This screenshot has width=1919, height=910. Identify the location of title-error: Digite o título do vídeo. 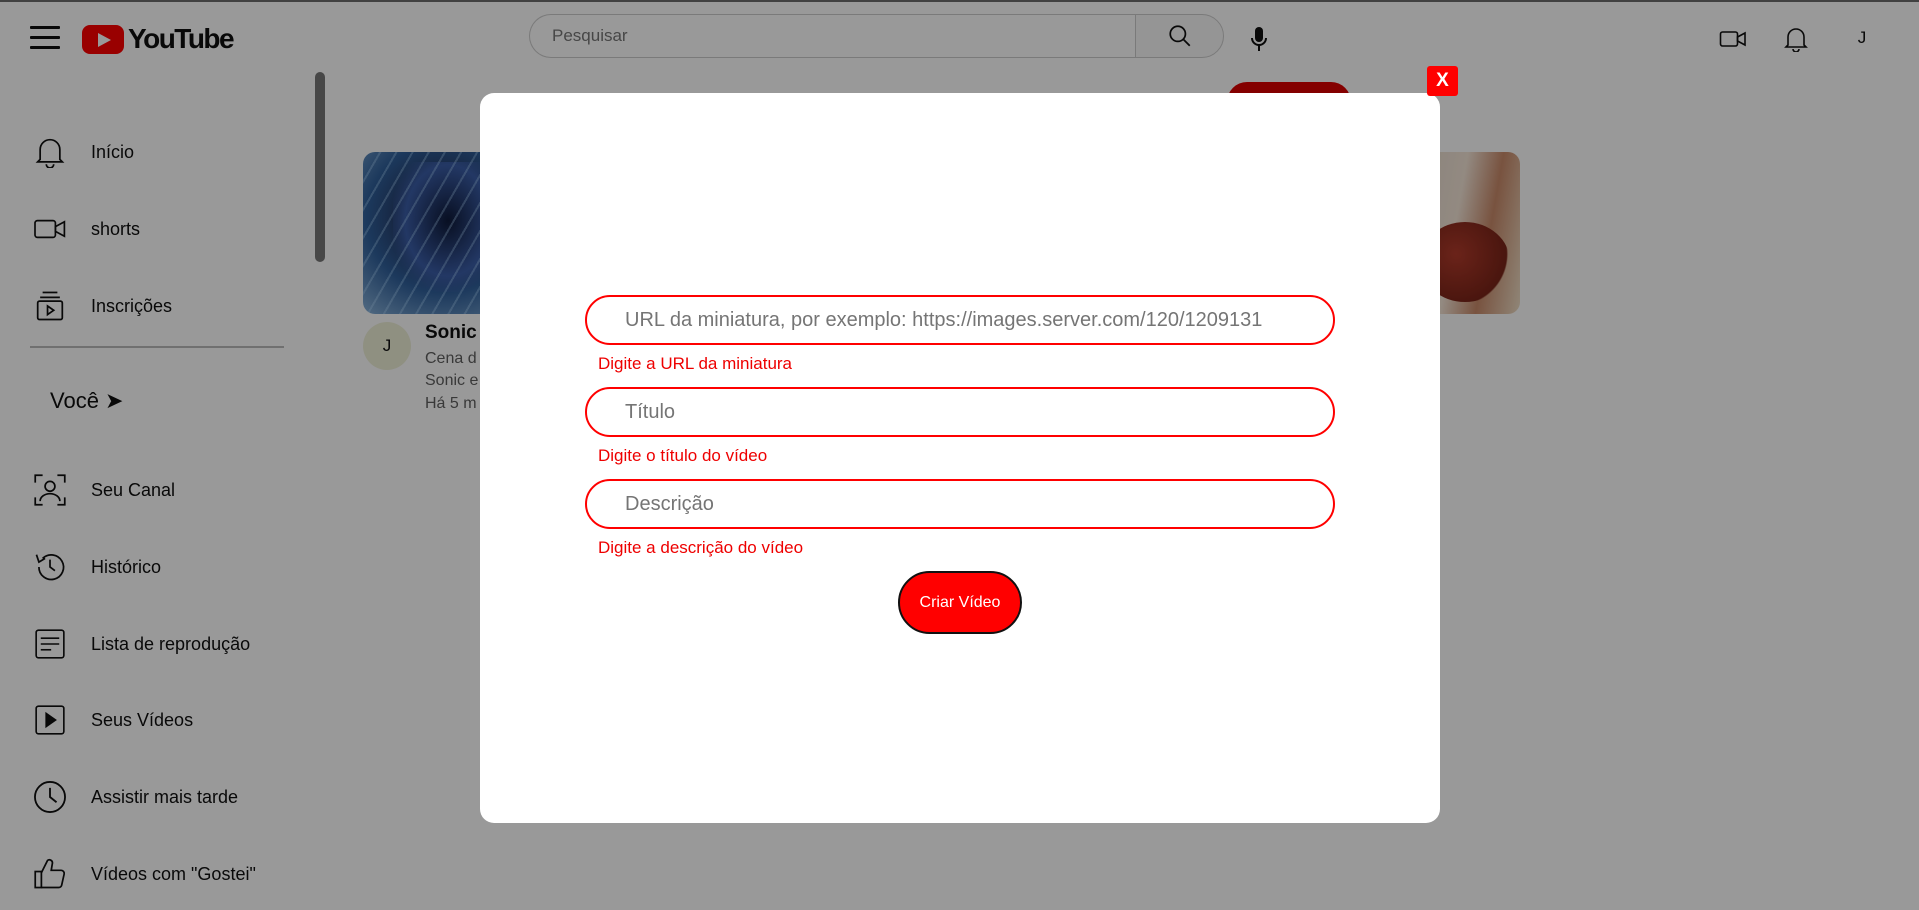
(683, 455).